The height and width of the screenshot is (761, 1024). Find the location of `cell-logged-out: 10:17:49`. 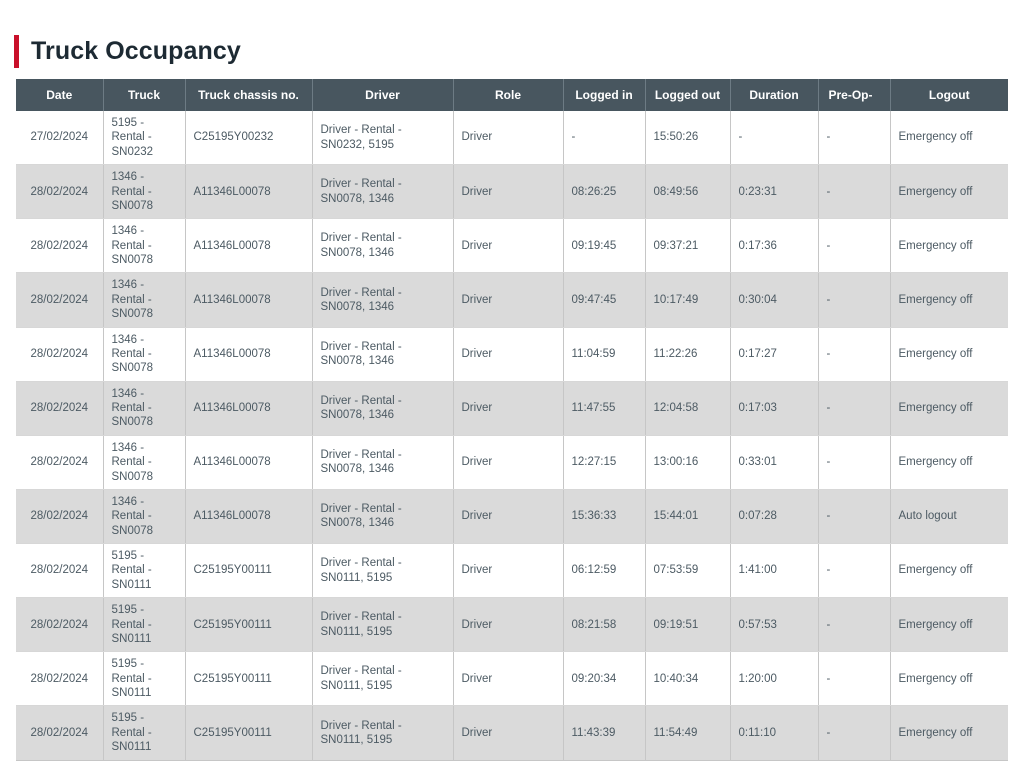

cell-logged-out: 10:17:49 is located at coordinates (688, 300).